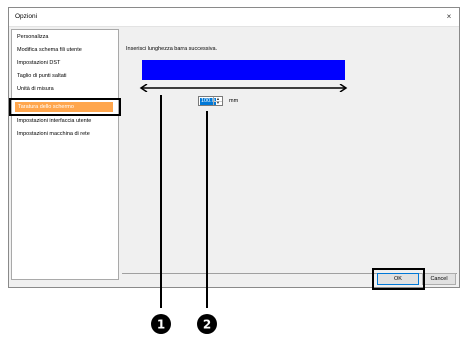 The width and height of the screenshot is (463, 341). Describe the element at coordinates (184, 214) in the screenshot. I see `callout-layer: 1 2` at that location.